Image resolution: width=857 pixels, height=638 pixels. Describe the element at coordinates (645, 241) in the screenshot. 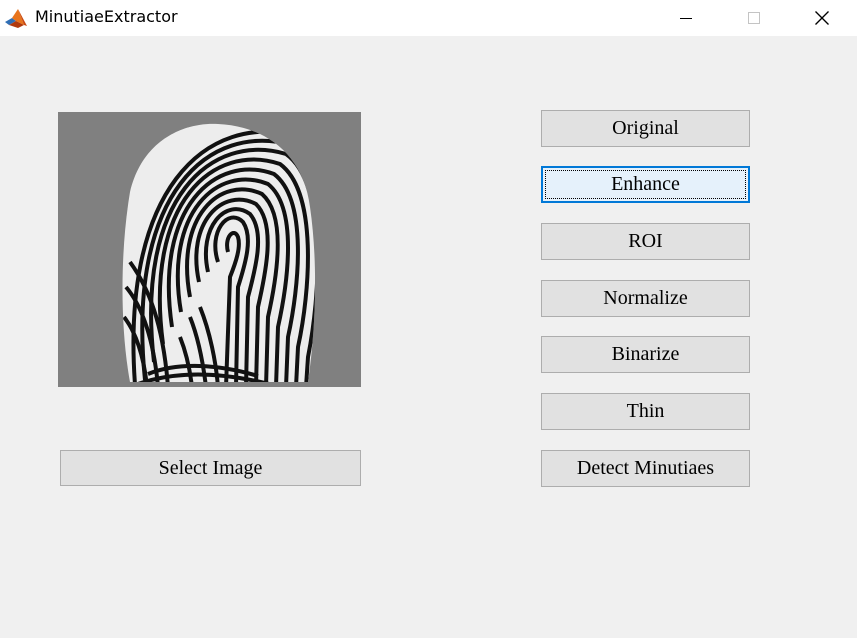

I see `roi-button: ROI` at that location.